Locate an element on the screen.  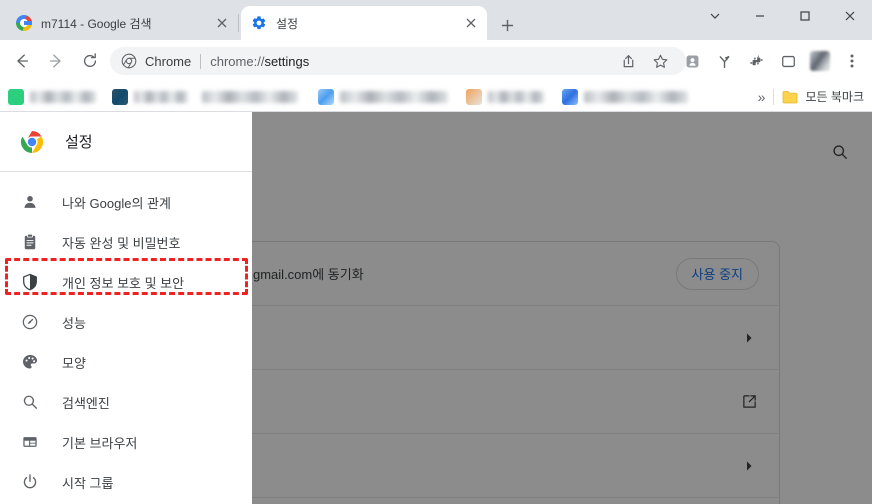
sidebar-item-autofill-passwords: 자동 완성 및 비밀번호 is located at coordinates (126, 242).